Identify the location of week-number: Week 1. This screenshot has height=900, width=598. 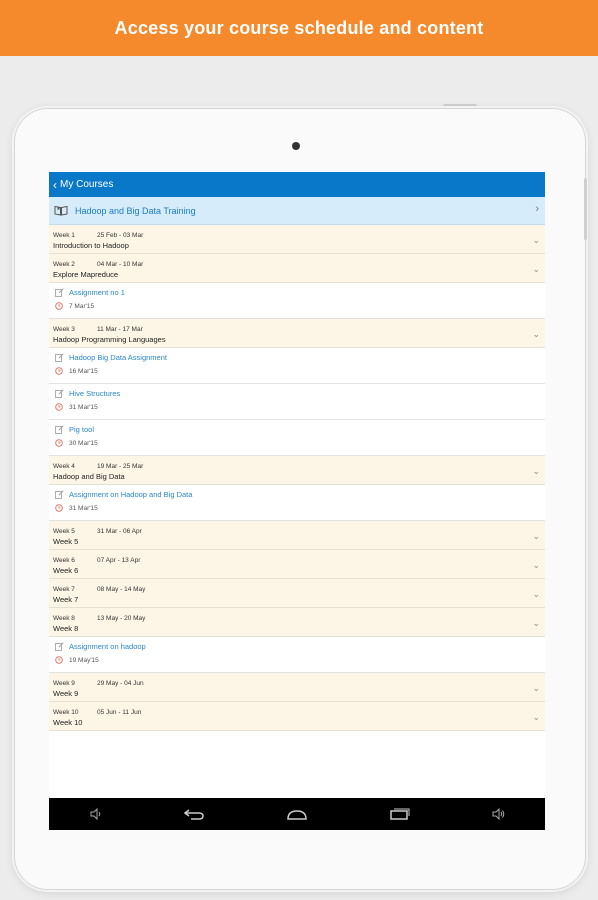
(64, 235).